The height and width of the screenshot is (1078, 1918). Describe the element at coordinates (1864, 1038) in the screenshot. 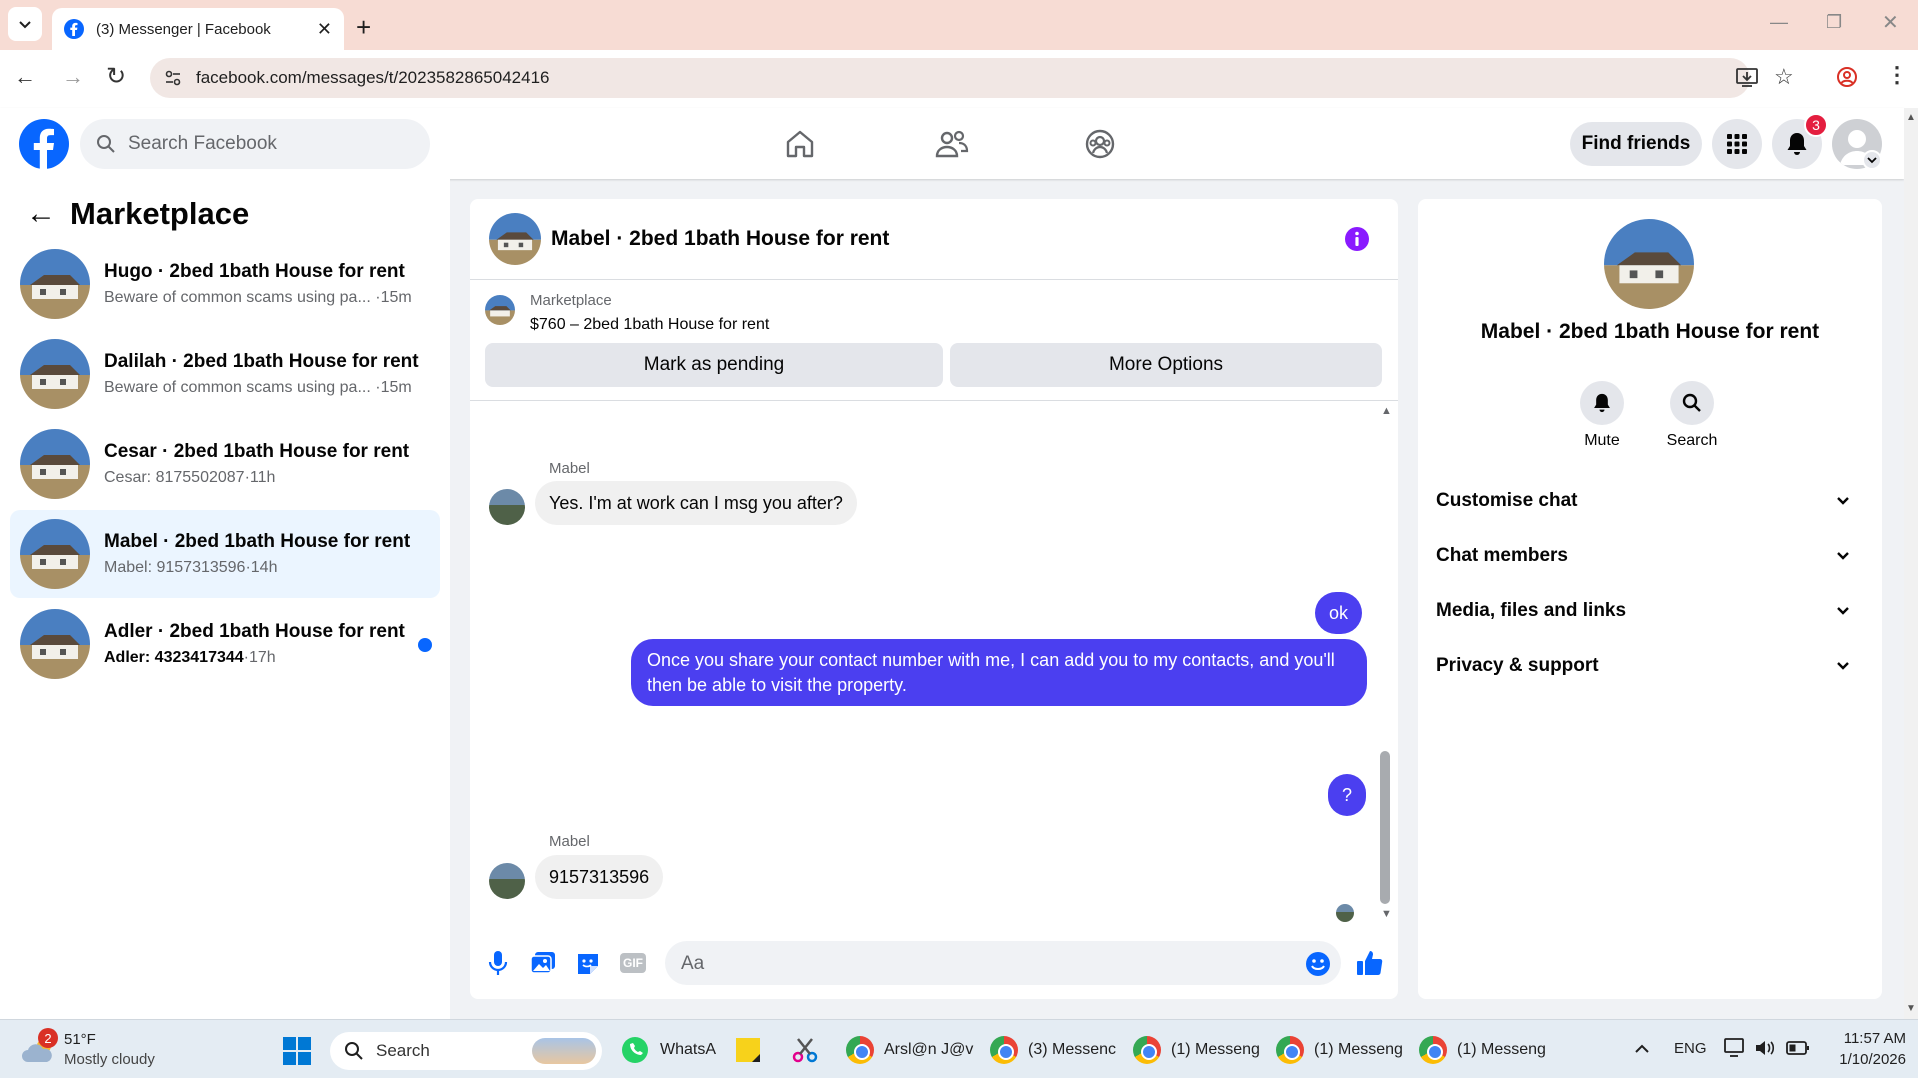

I see `clock-time: 11:57 AM` at that location.